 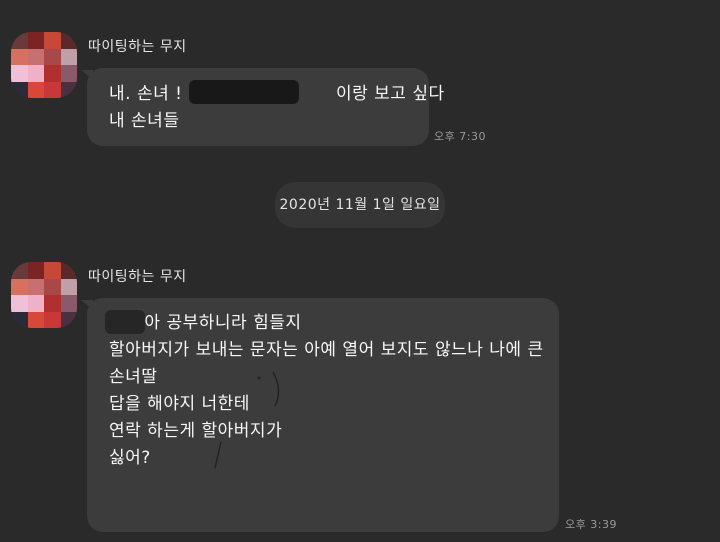 What do you see at coordinates (87, 75) in the screenshot?
I see `bubble-tail` at bounding box center [87, 75].